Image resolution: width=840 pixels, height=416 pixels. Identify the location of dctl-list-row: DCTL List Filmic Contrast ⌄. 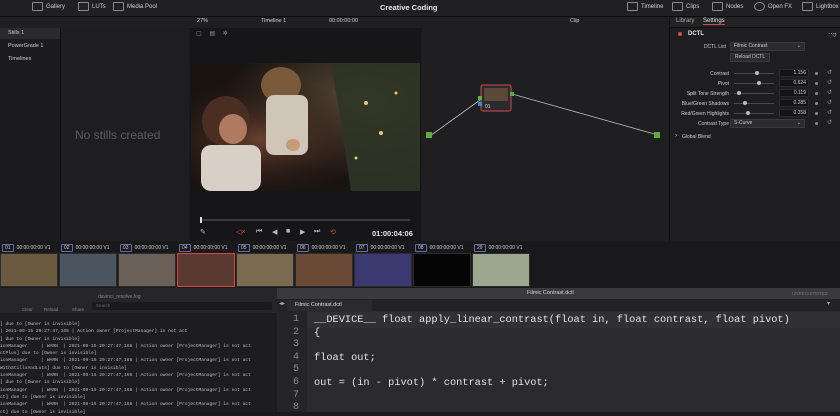
(755, 47).